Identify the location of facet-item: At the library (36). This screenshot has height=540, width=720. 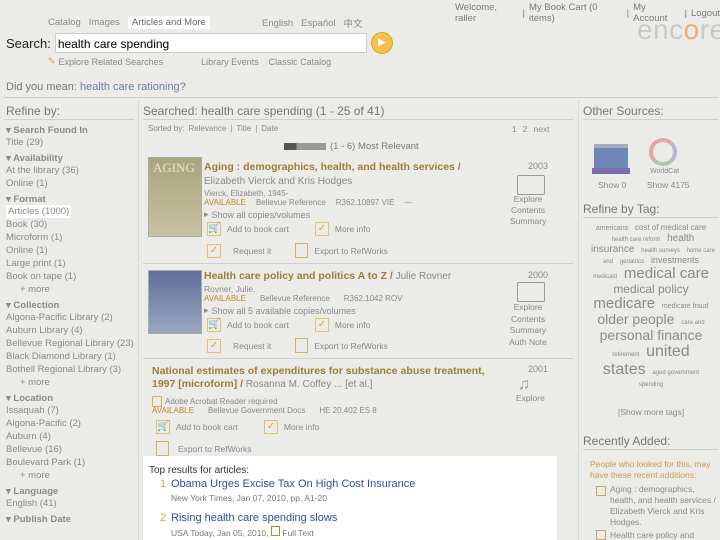
(71, 170).